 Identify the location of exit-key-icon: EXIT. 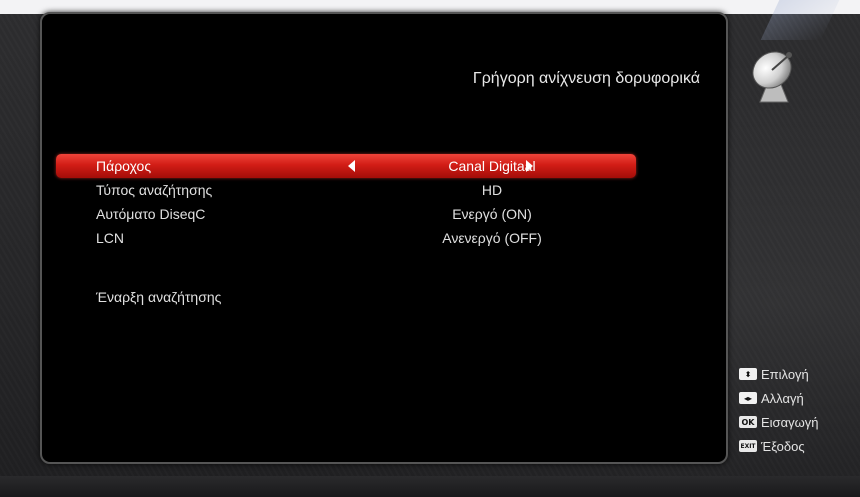
(748, 446).